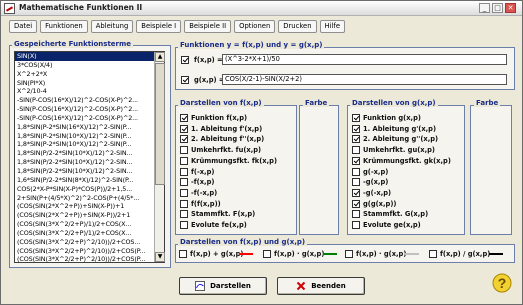 The width and height of the screenshot is (523, 305). I want to click on scroll-thumb, so click(160, 124).